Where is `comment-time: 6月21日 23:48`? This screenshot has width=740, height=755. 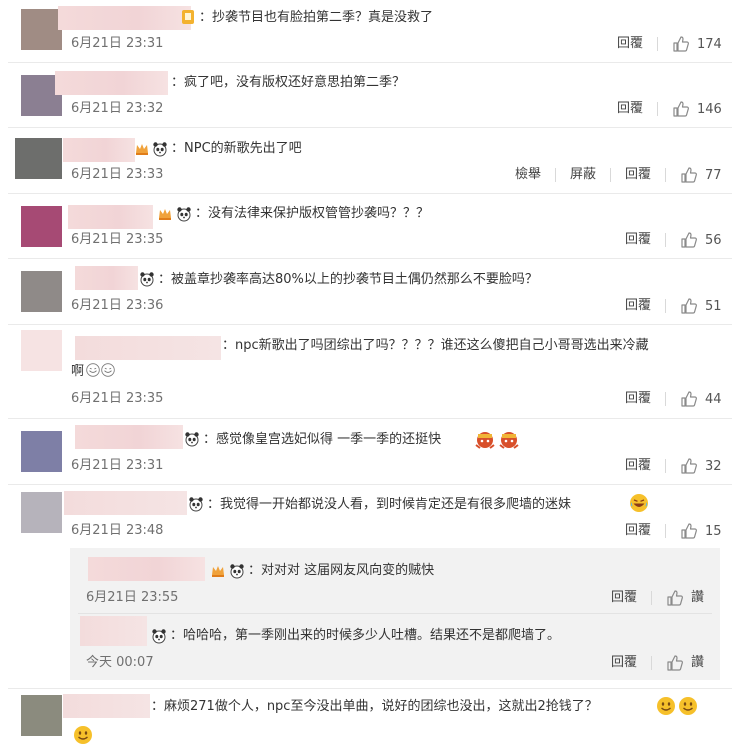 comment-time: 6月21日 23:48 is located at coordinates (117, 530).